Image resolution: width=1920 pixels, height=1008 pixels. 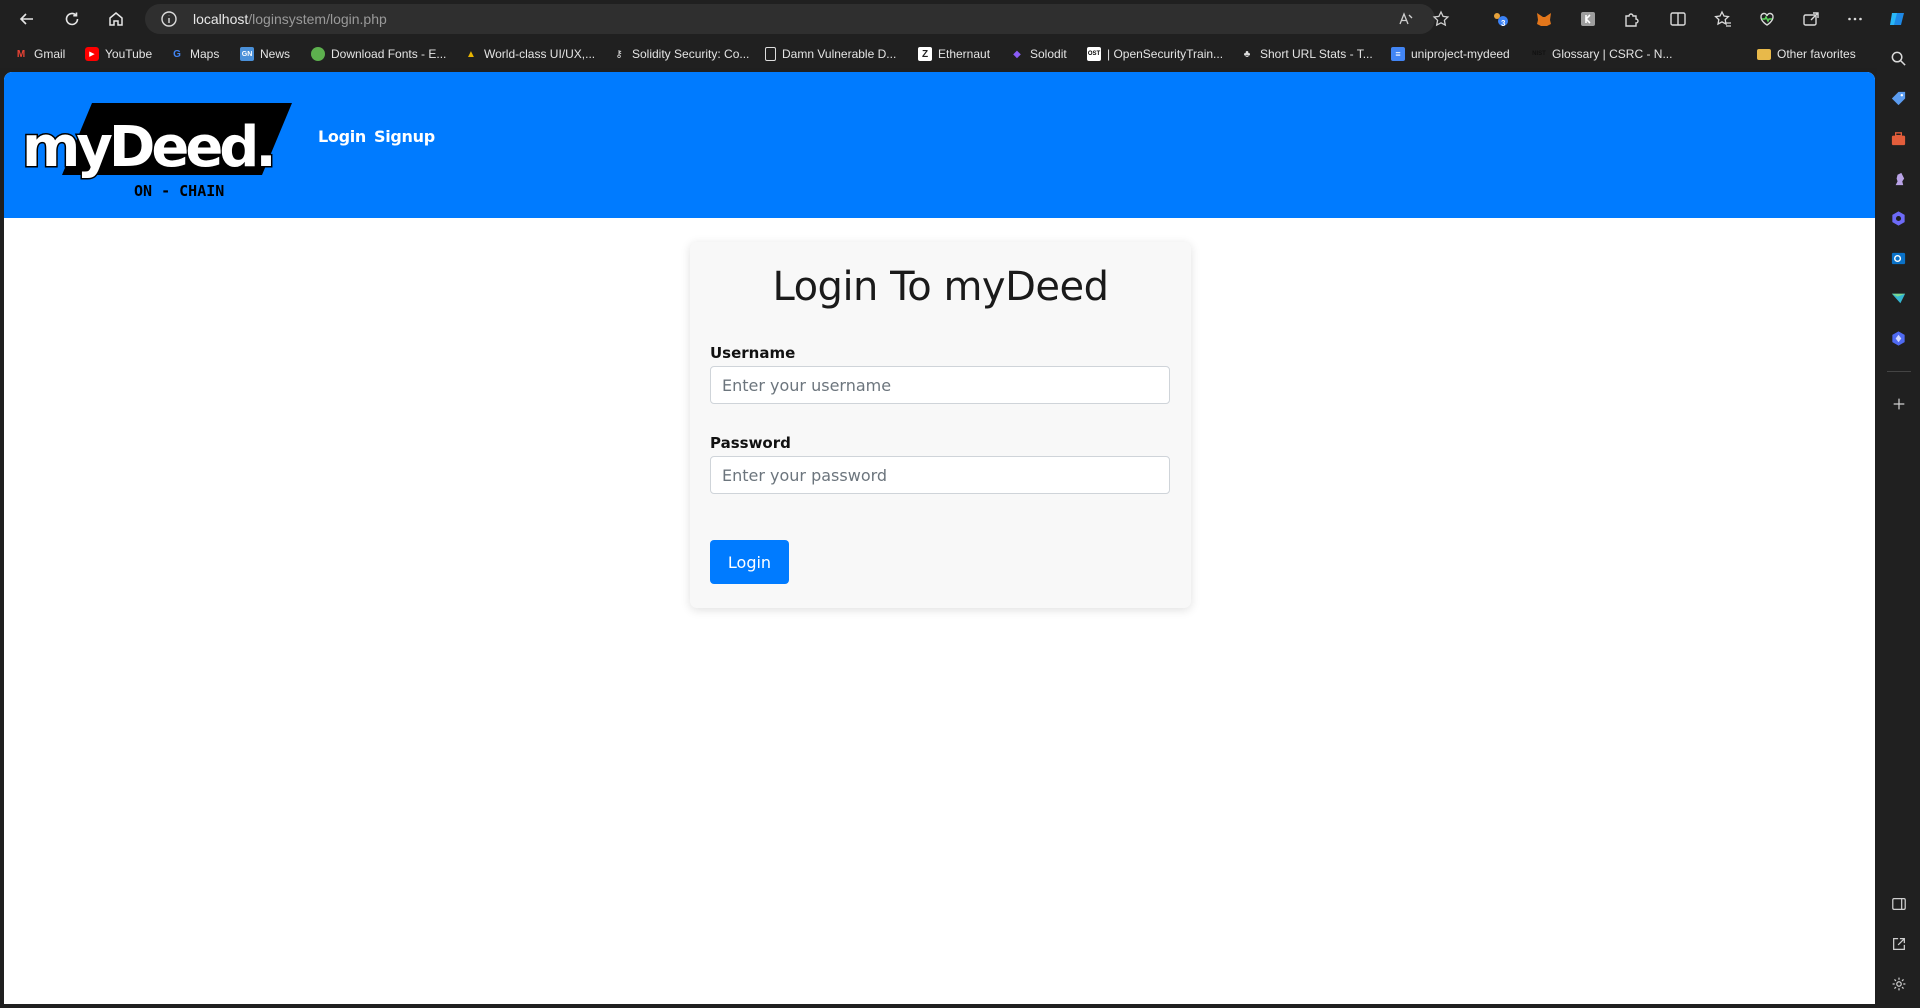 I want to click on extensions-button, so click(x=1631, y=19).